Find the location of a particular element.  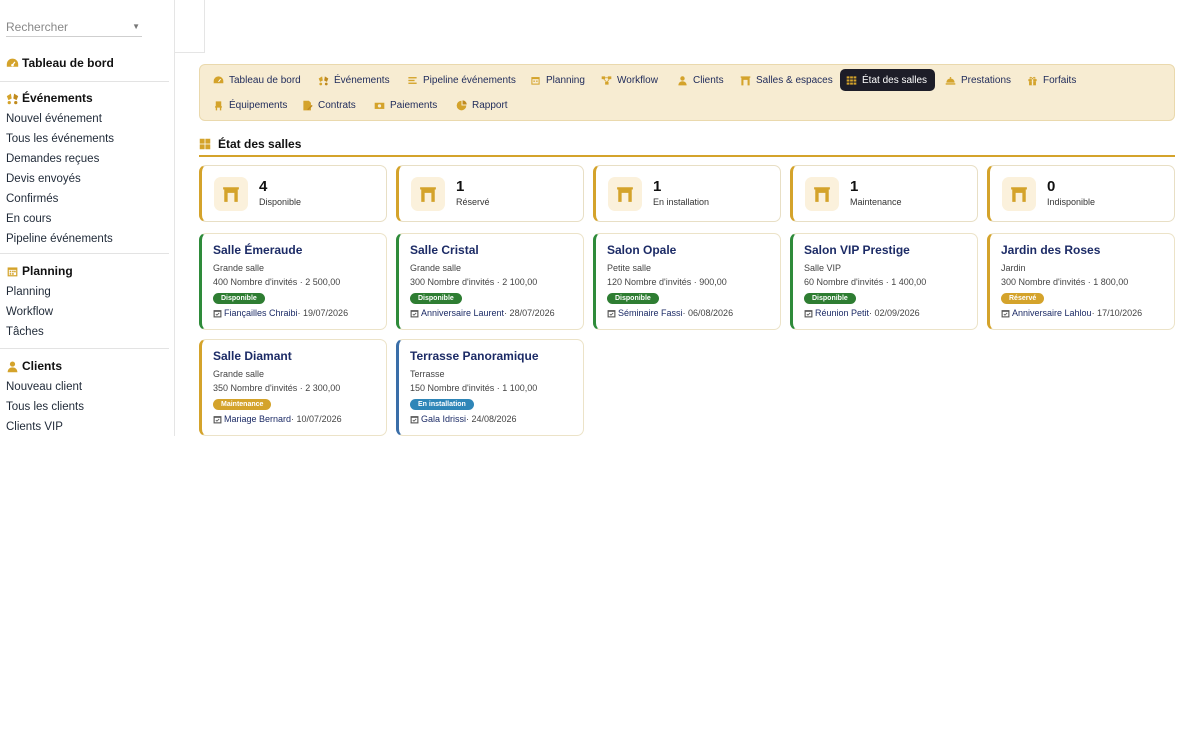

room-name: Jardin des Roses is located at coordinates (1050, 250).